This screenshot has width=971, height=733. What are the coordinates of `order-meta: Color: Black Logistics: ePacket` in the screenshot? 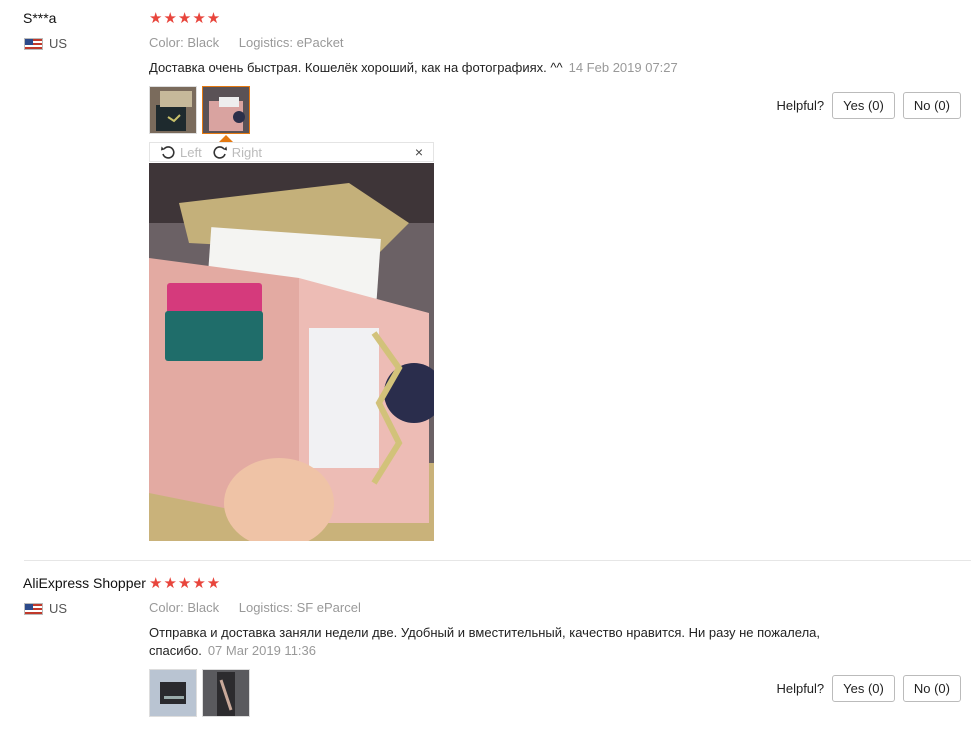 It's located at (254, 42).